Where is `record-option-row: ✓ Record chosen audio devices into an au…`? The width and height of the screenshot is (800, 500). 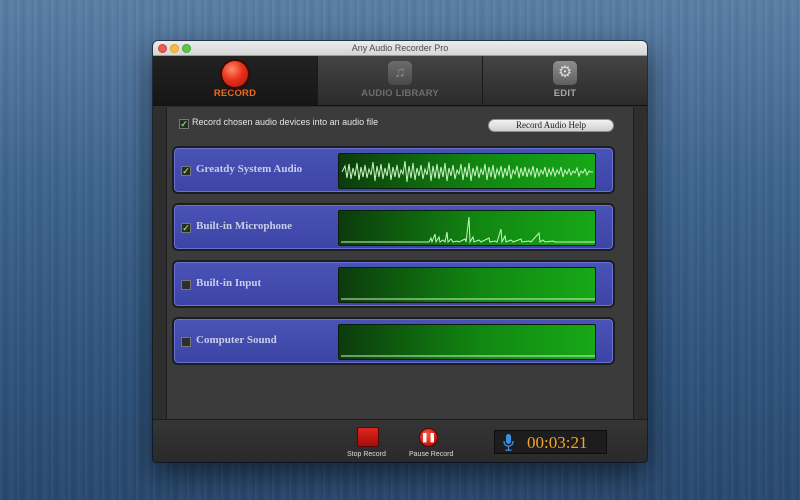 record-option-row: ✓ Record chosen audio devices into an au… is located at coordinates (329, 124).